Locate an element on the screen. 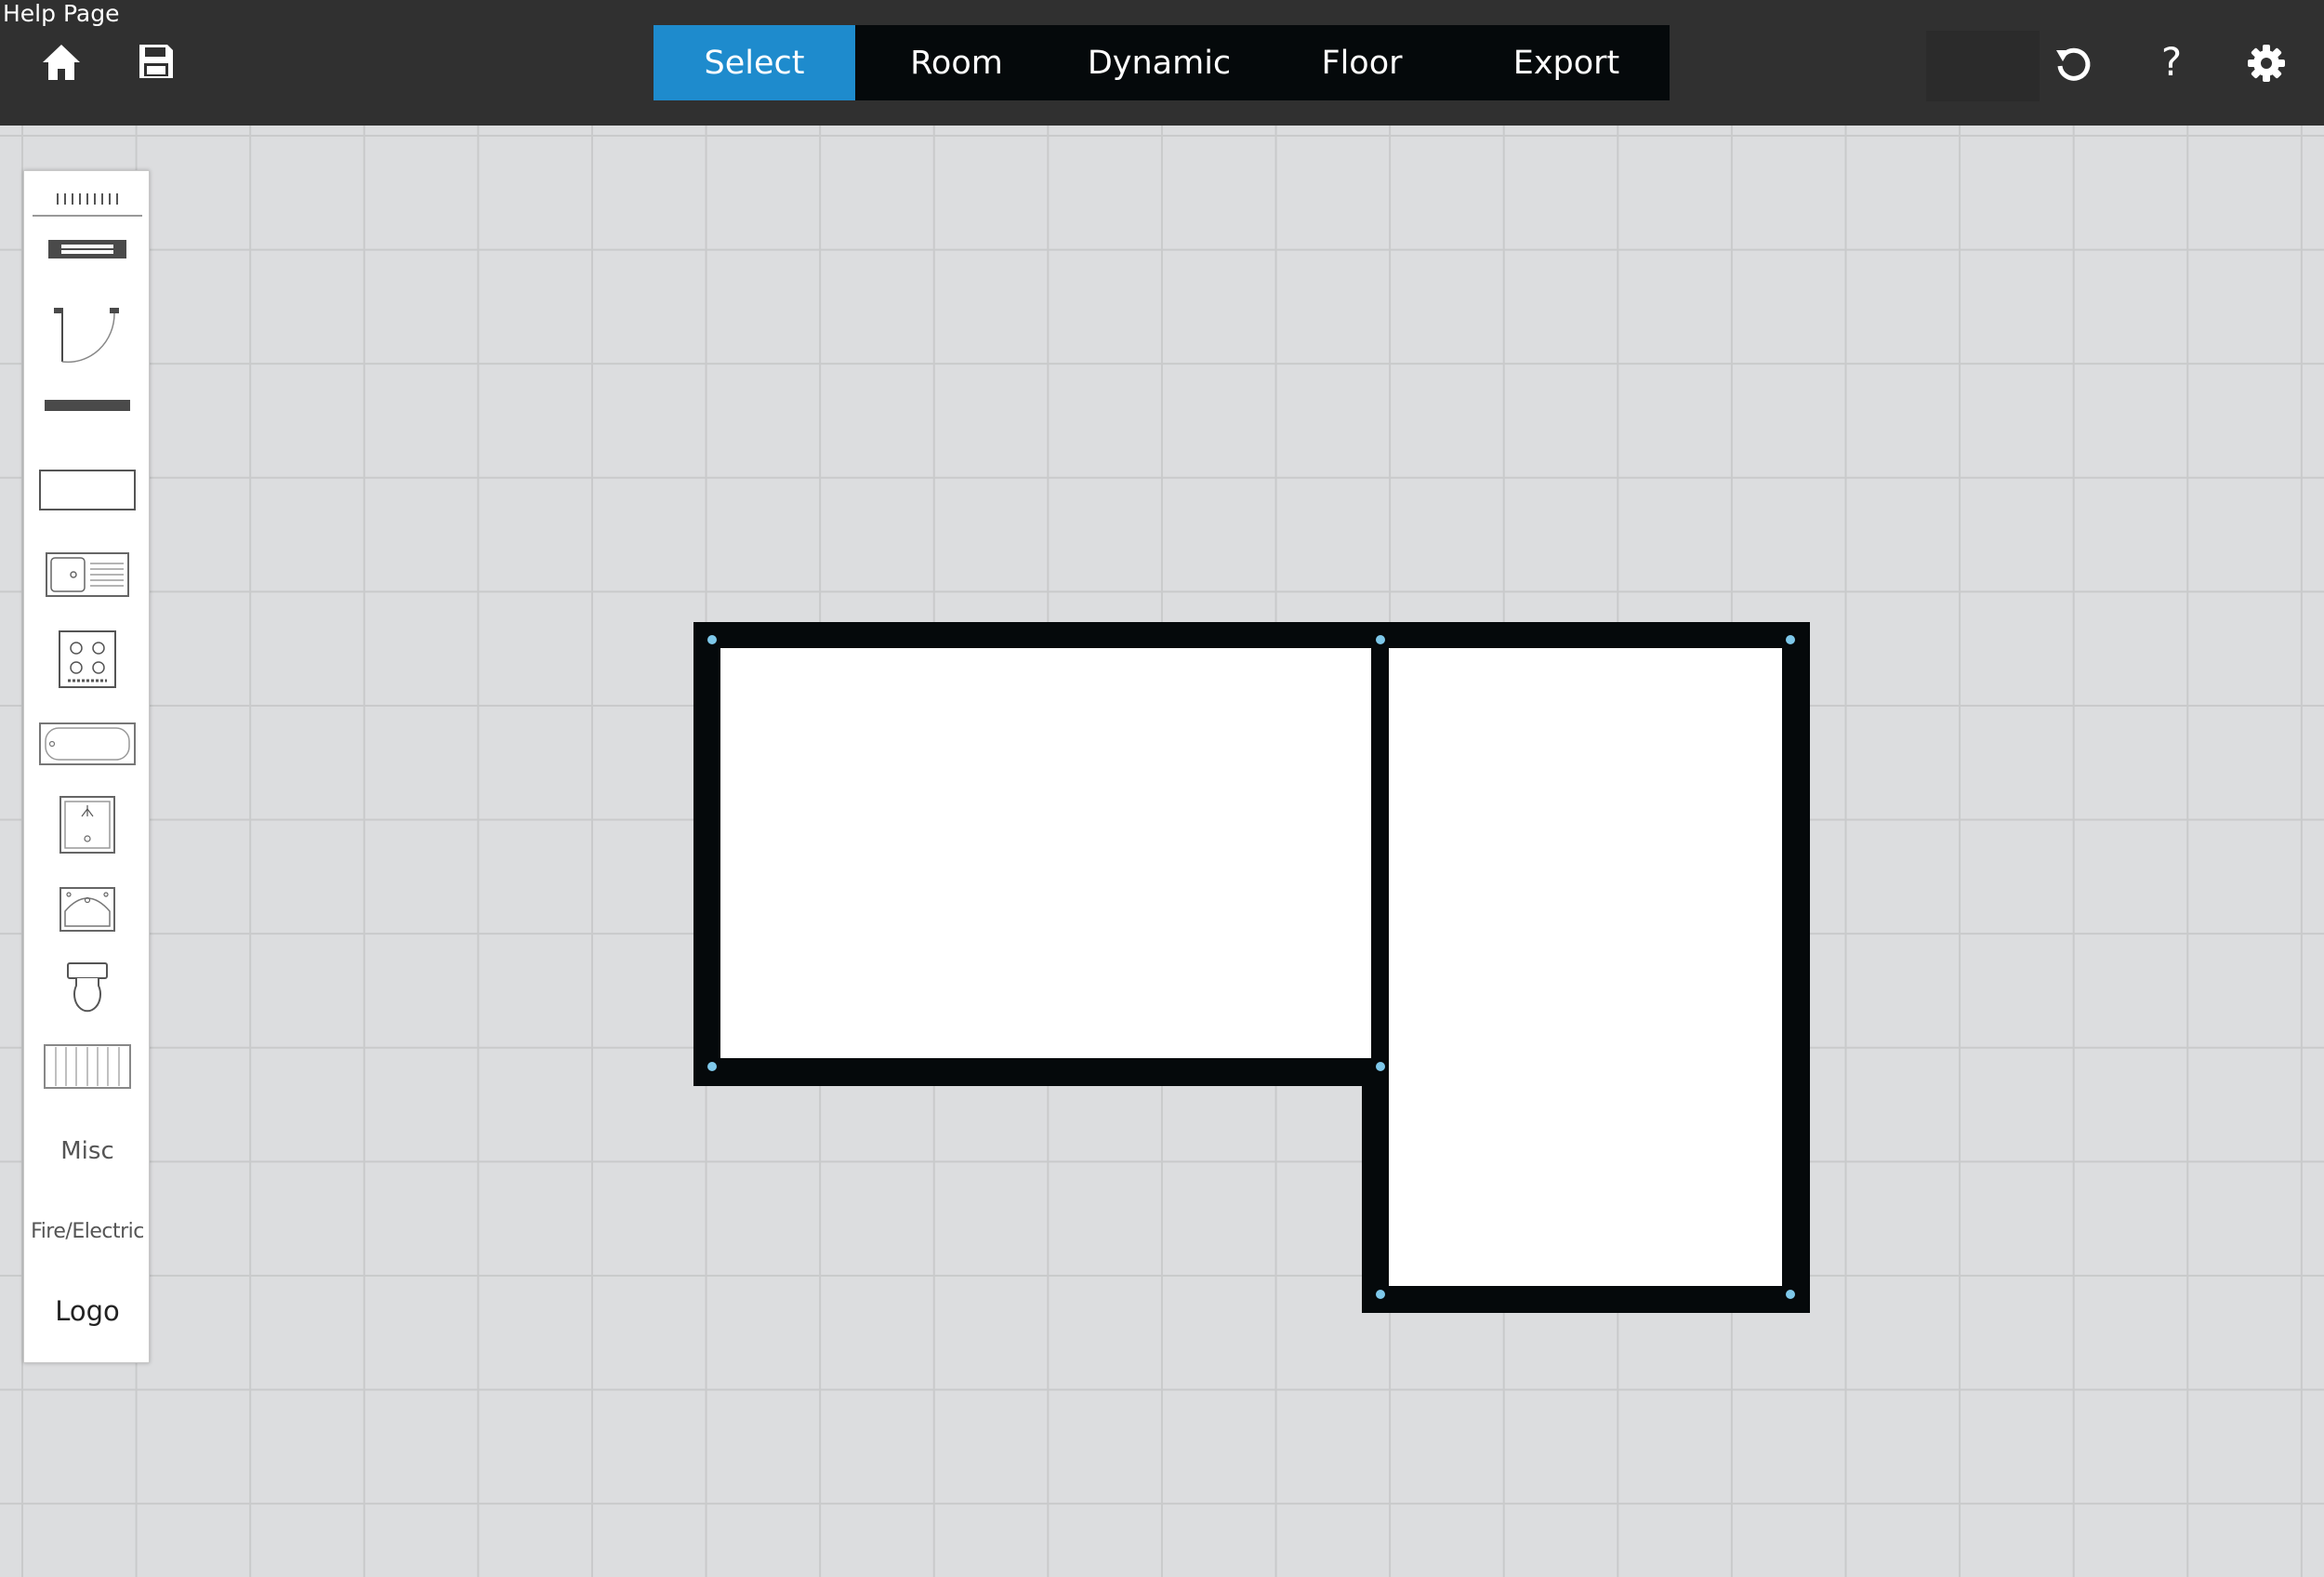  toilet-icon is located at coordinates (87, 991).